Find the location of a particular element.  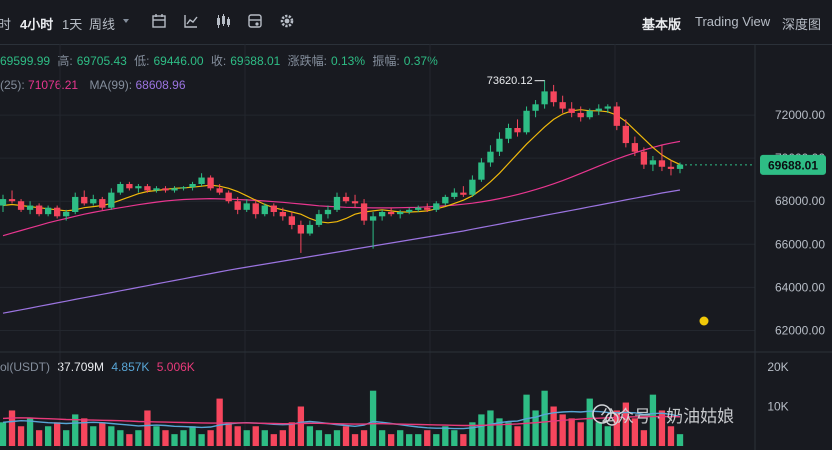

view-tradingview: Trading View is located at coordinates (732, 21).